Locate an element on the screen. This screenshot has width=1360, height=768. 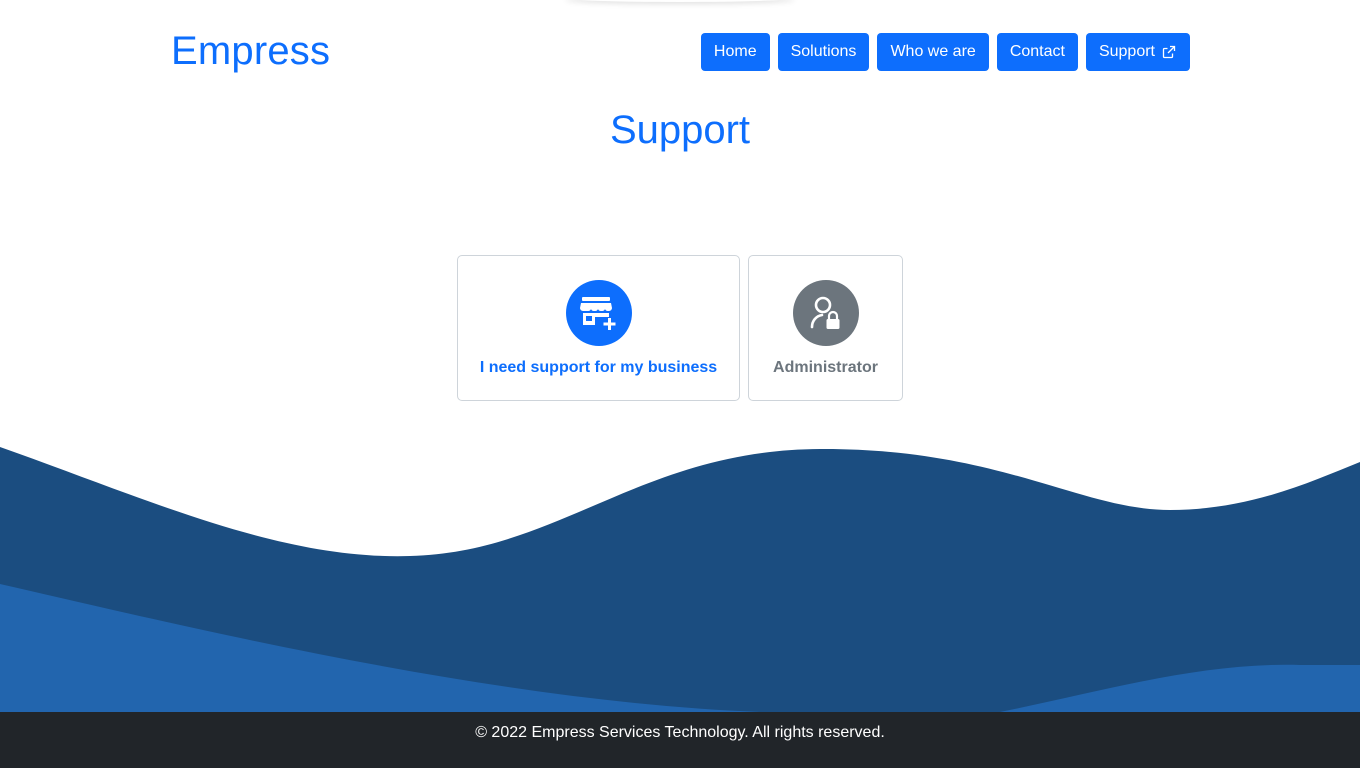
administrator-card: Administrator is located at coordinates (825, 328).